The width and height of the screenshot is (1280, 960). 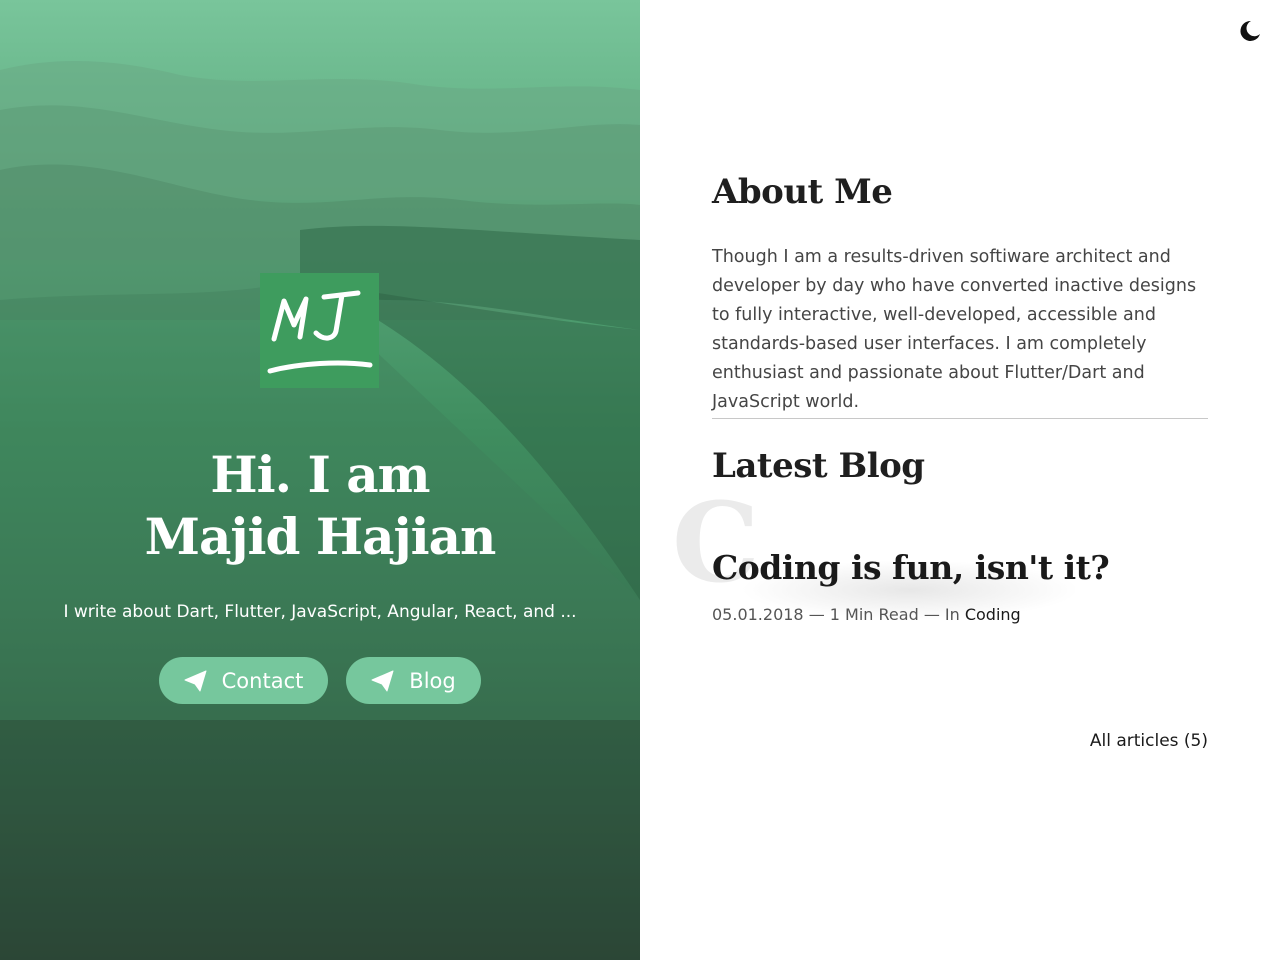 What do you see at coordinates (1124, 741) in the screenshot?
I see `all-articles-link: All articles (5)` at bounding box center [1124, 741].